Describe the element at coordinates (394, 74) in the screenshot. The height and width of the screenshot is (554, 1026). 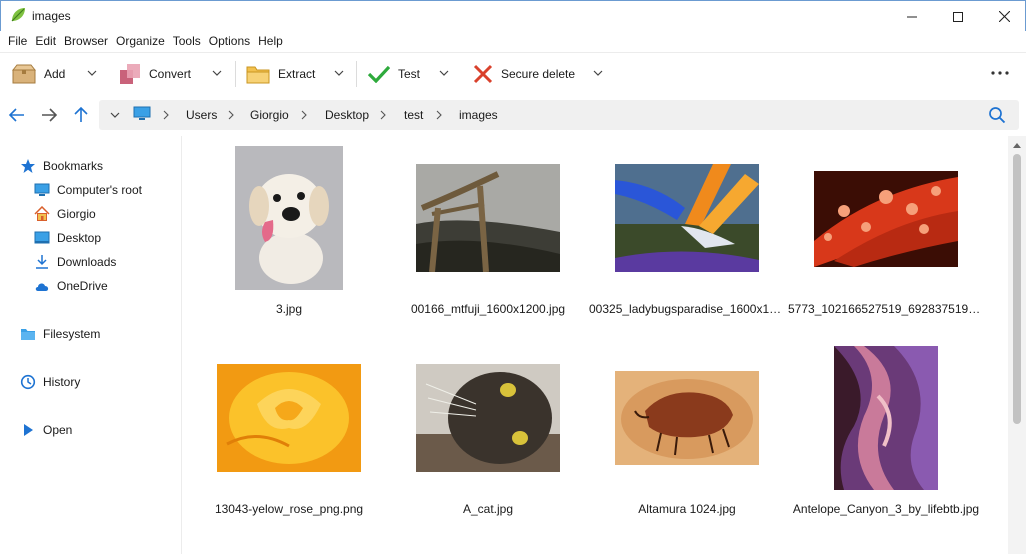
I see `test-button: Test` at that location.